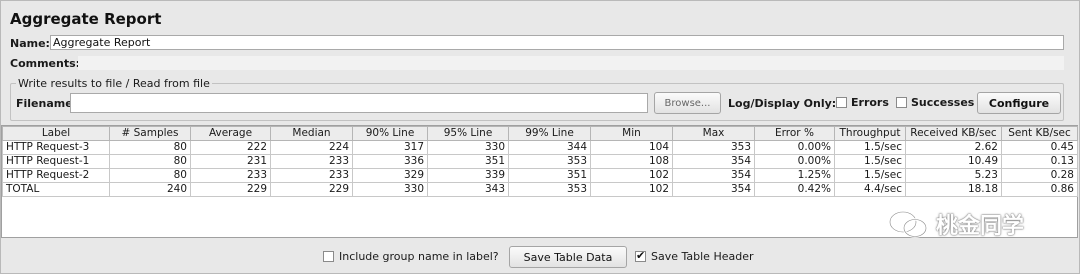 This screenshot has height=274, width=1080. What do you see at coordinates (468, 175) in the screenshot?
I see `table-cell: 339` at bounding box center [468, 175].